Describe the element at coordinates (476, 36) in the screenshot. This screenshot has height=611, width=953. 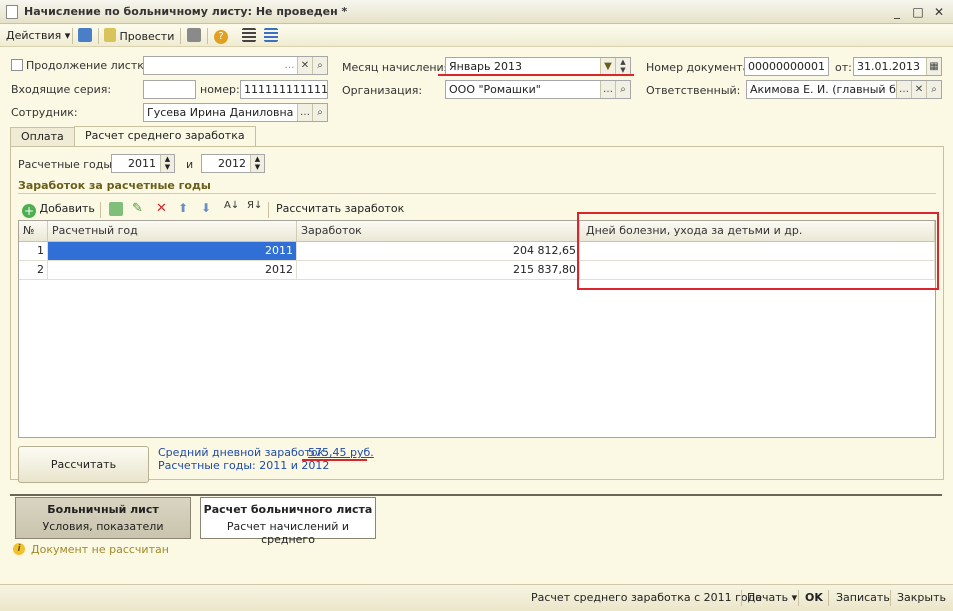
I see `toolbar: Действия ▾ Провести ?` at that location.